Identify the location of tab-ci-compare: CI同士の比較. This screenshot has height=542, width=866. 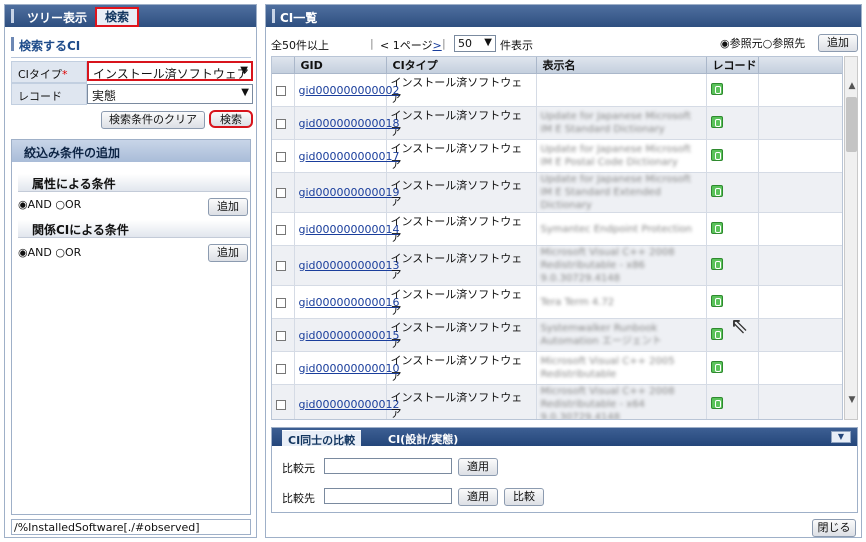
(322, 438).